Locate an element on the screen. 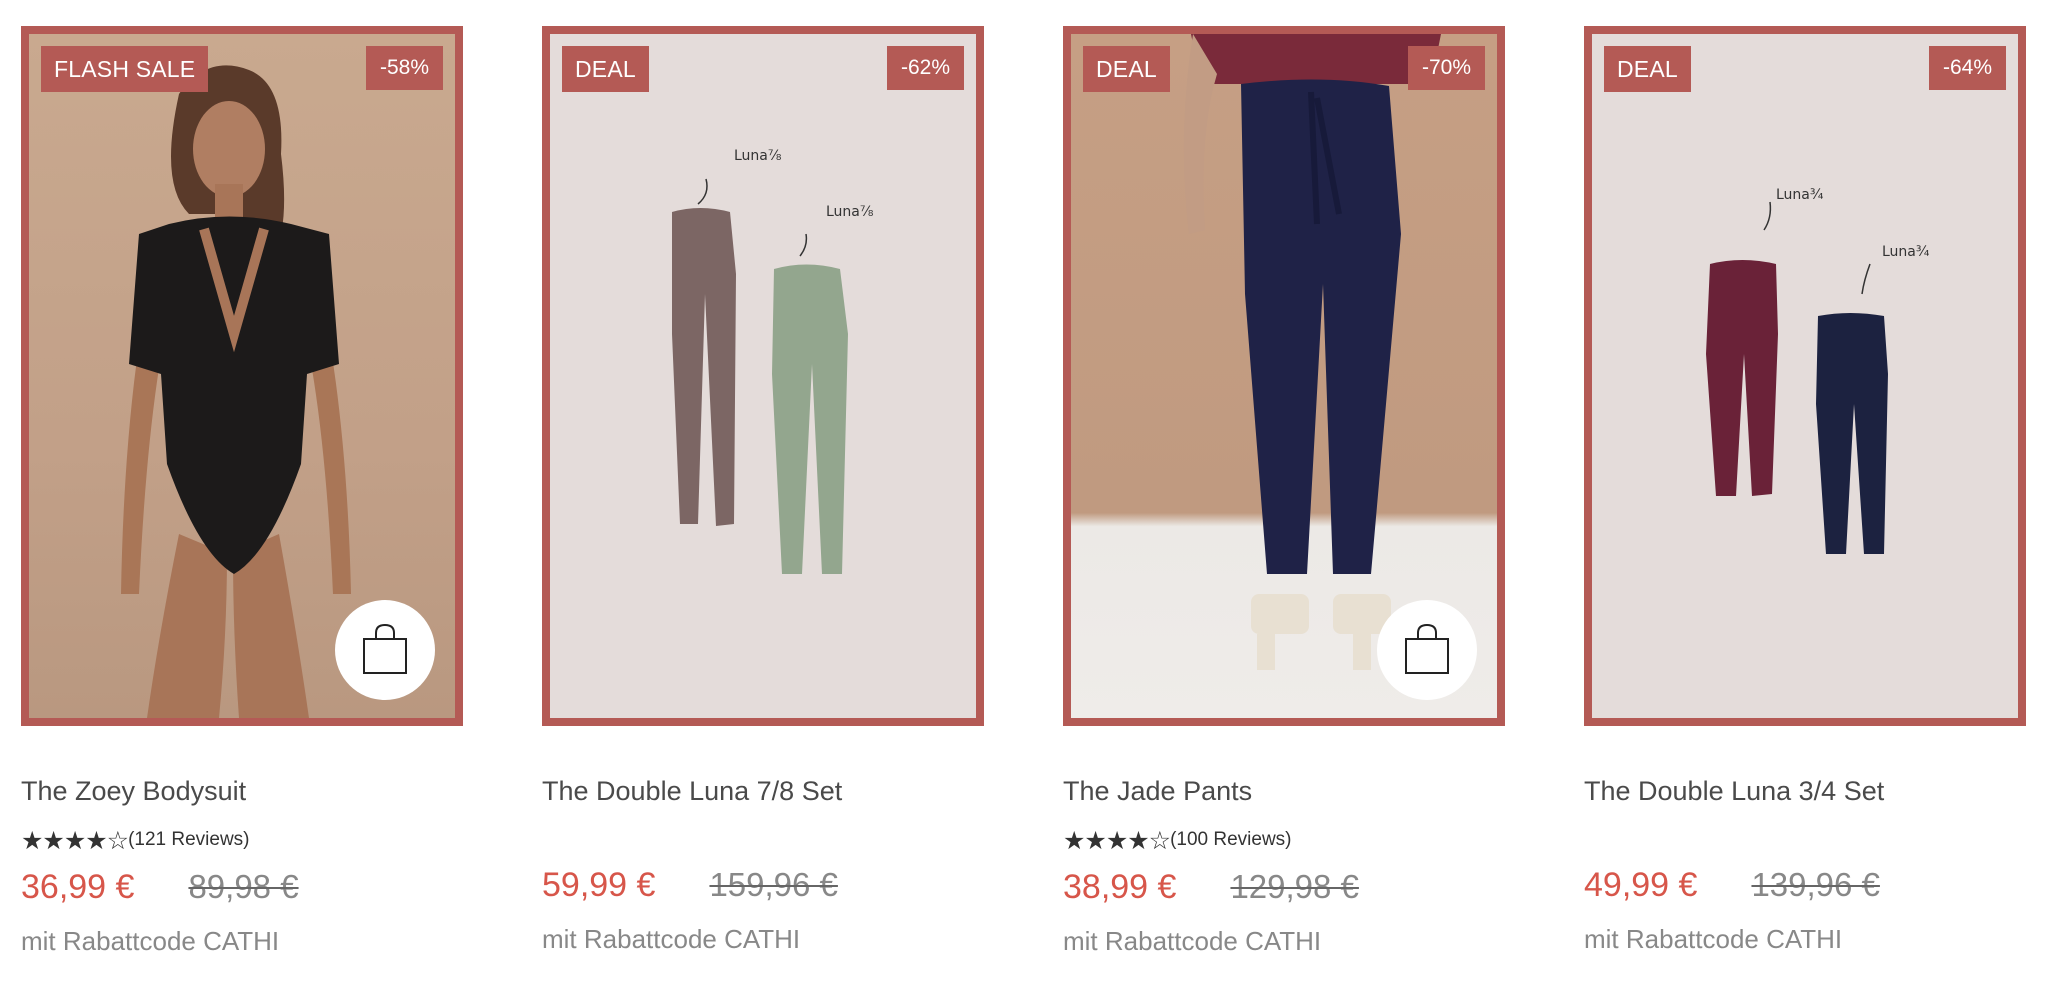 This screenshot has height=992, width=2046. price-row: 36,99 € 89,98 € is located at coordinates (242, 890).